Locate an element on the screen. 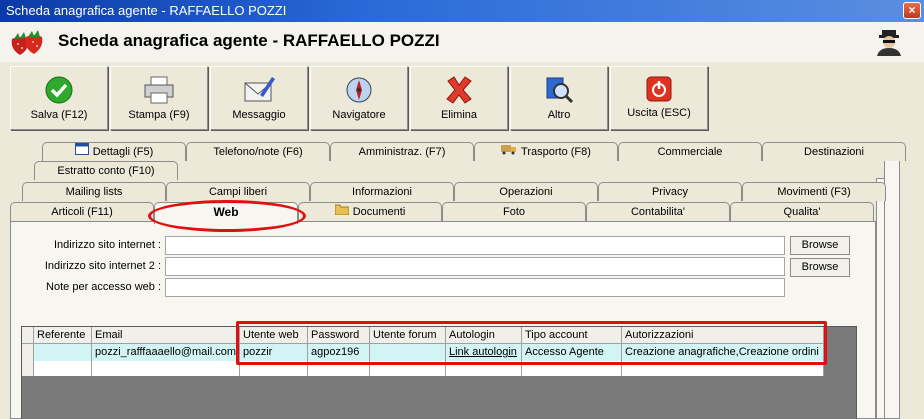  tab-campi-liberi: Campi liberi is located at coordinates (238, 191).